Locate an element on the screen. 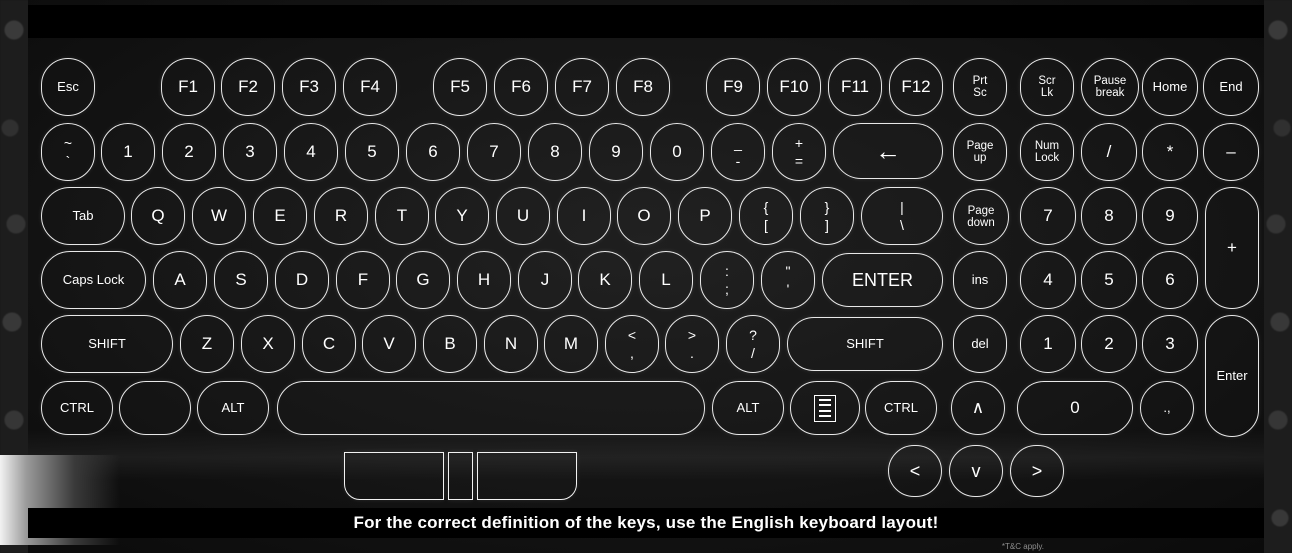 The image size is (1292, 553). key-letter-y: Y is located at coordinates (462, 216).